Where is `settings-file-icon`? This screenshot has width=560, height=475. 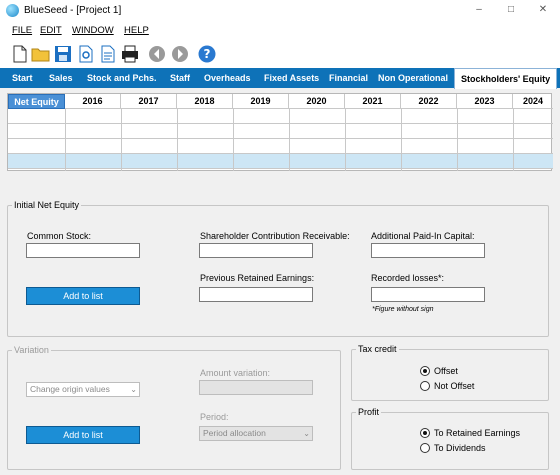
settings-file-icon is located at coordinates (86, 54).